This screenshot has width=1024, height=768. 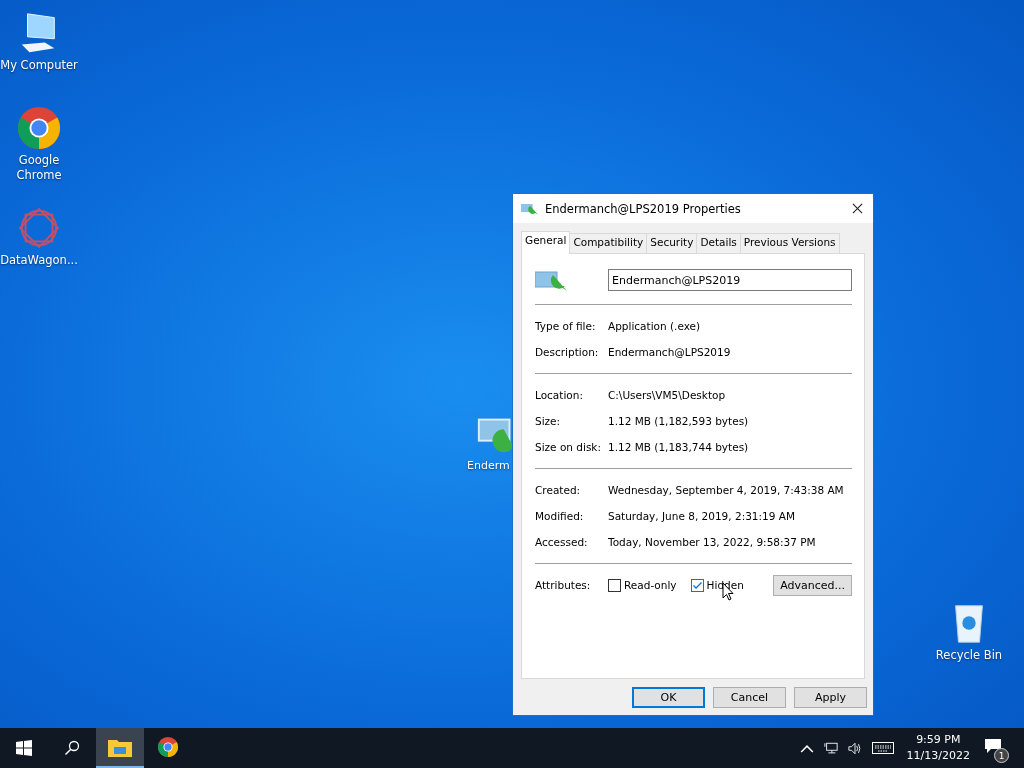 What do you see at coordinates (701, 516) in the screenshot?
I see `property-value: Saturday, June 8, 2019, 2:31:19 AM` at bounding box center [701, 516].